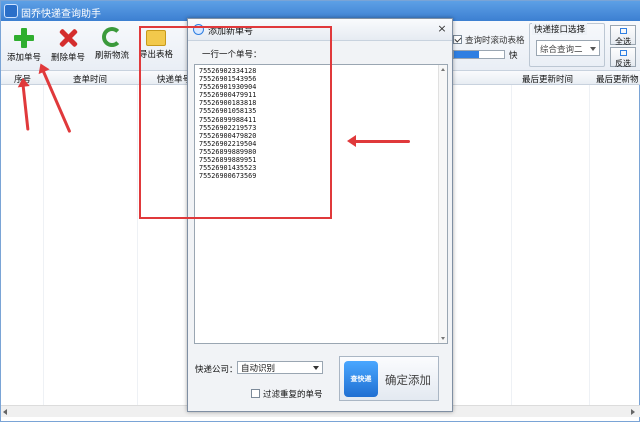 Image resolution: width=640 pixels, height=422 pixels. I want to click on app-title: 固乔快递查询助手, so click(61, 14).